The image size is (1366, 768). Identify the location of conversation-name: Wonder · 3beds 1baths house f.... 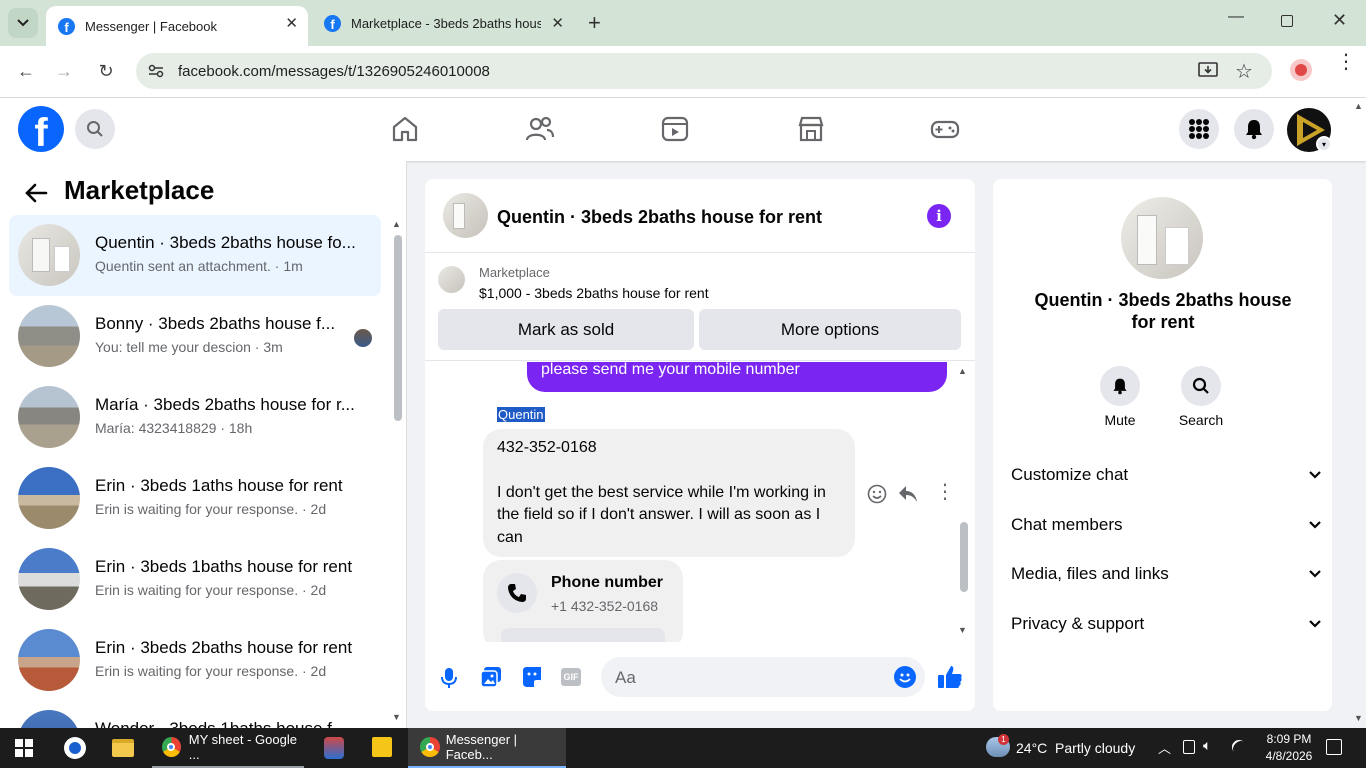
(230, 723).